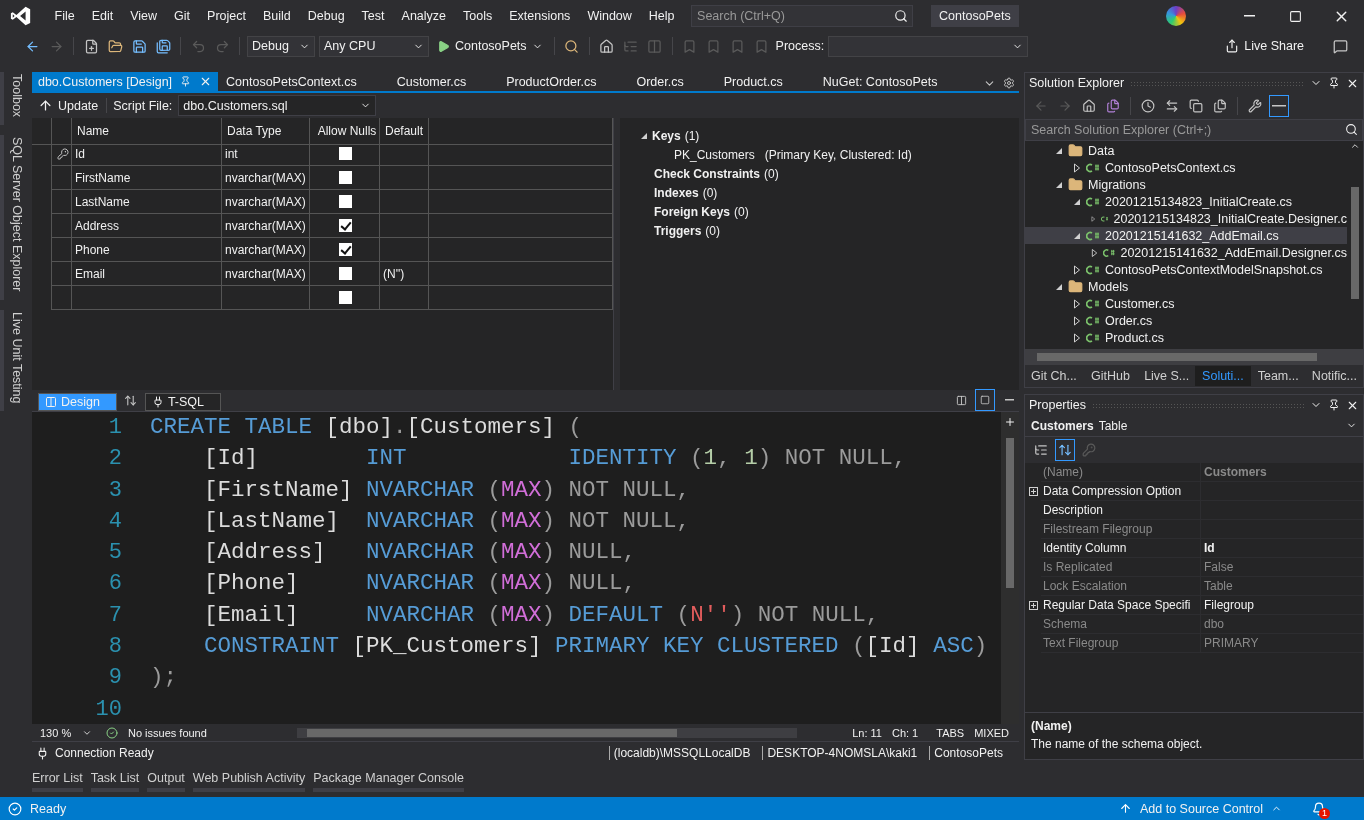  Describe the element at coordinates (146, 202) in the screenshot. I see `table-cell: LastName` at that location.